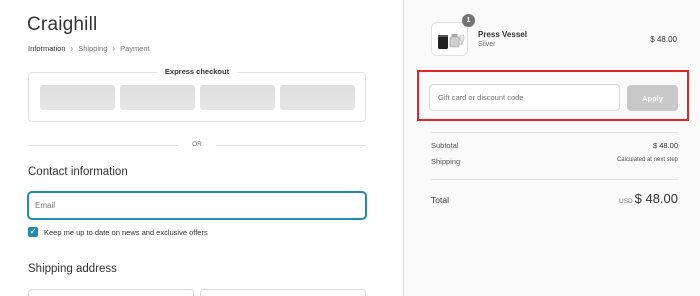 Image resolution: width=700 pixels, height=296 pixels. Describe the element at coordinates (626, 201) in the screenshot. I see `currency-code: USD` at that location.